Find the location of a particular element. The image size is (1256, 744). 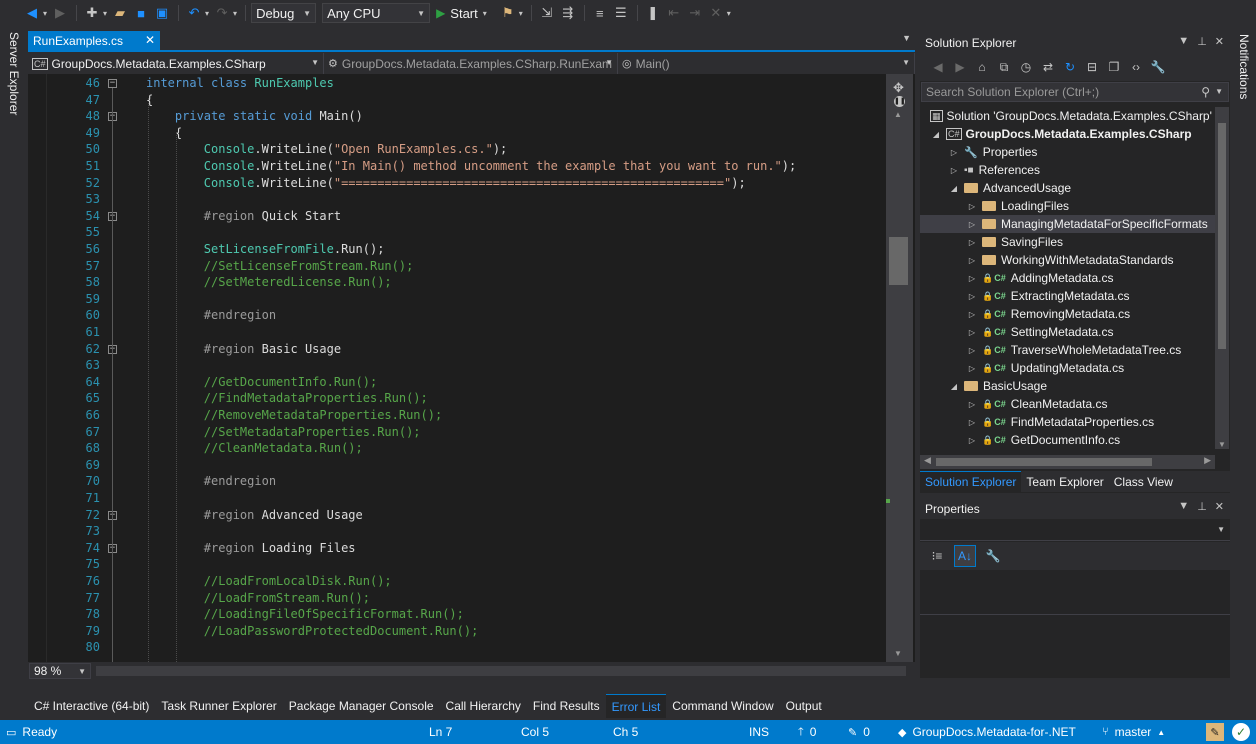

tab-output: Output is located at coordinates (804, 706).